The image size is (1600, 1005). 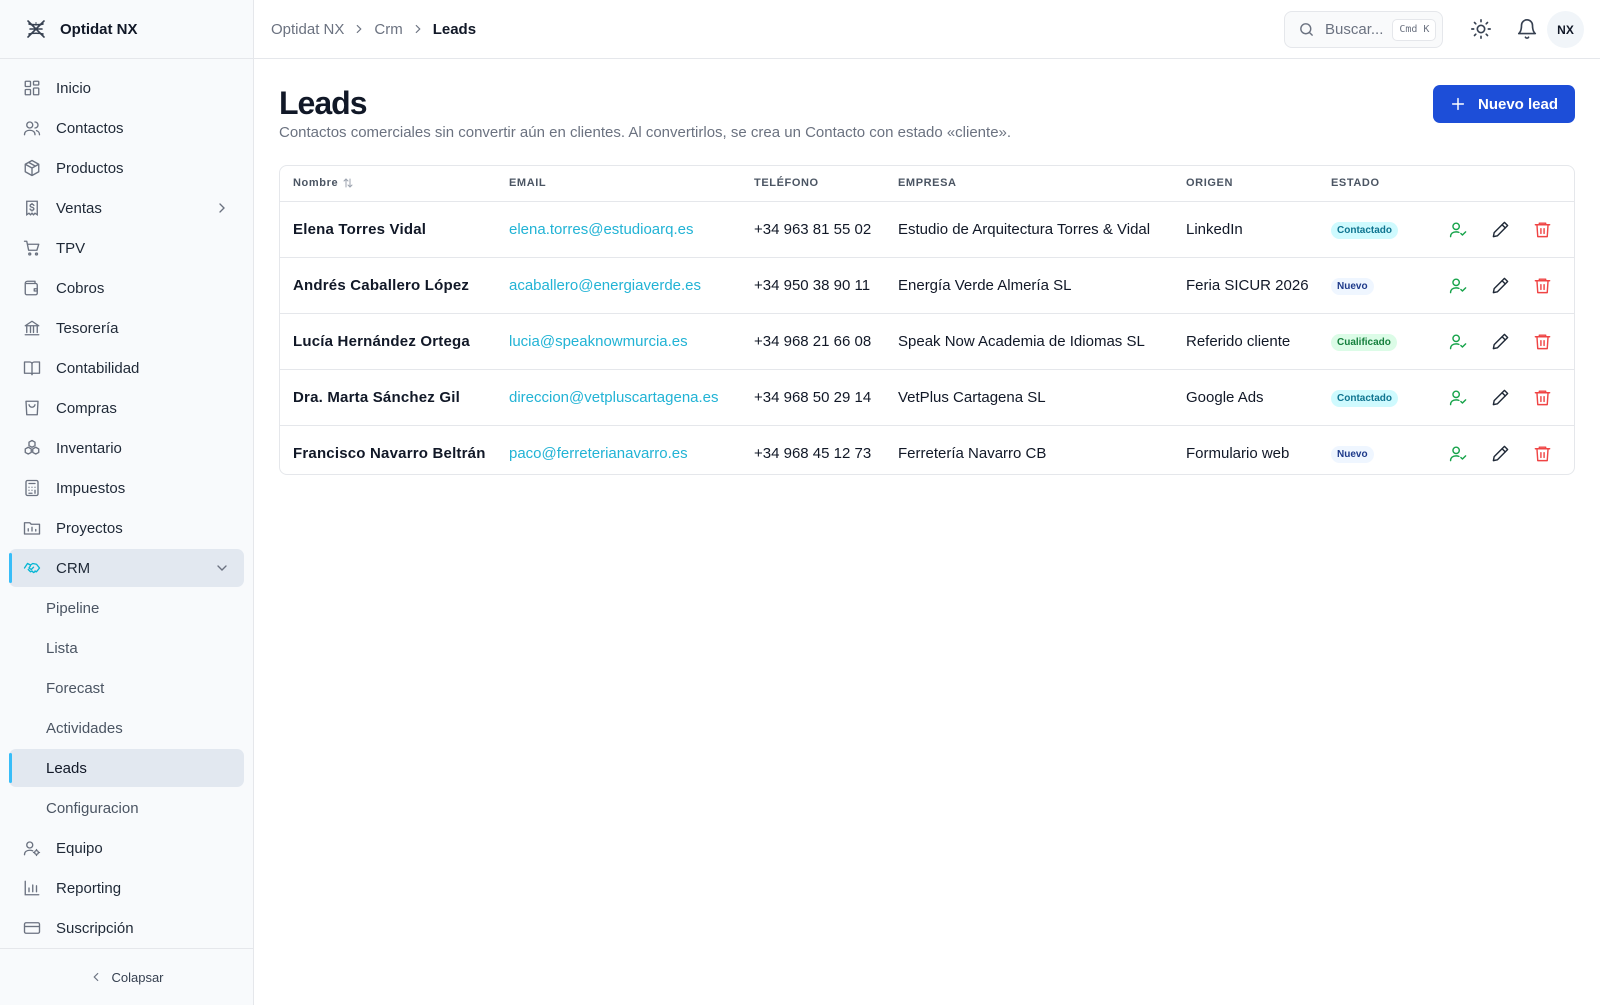 What do you see at coordinates (927, 29) in the screenshot?
I see `topbar: Optidat NX Crm Leads Buscar... Cmd K NX` at bounding box center [927, 29].